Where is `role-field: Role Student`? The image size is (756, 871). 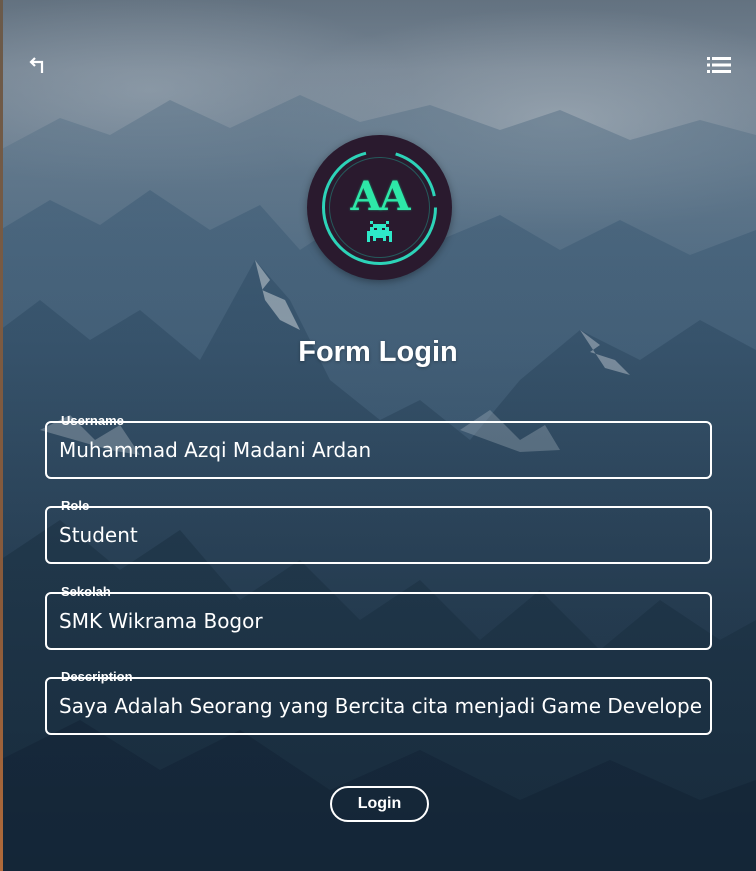
role-field: Role Student is located at coordinates (378, 530).